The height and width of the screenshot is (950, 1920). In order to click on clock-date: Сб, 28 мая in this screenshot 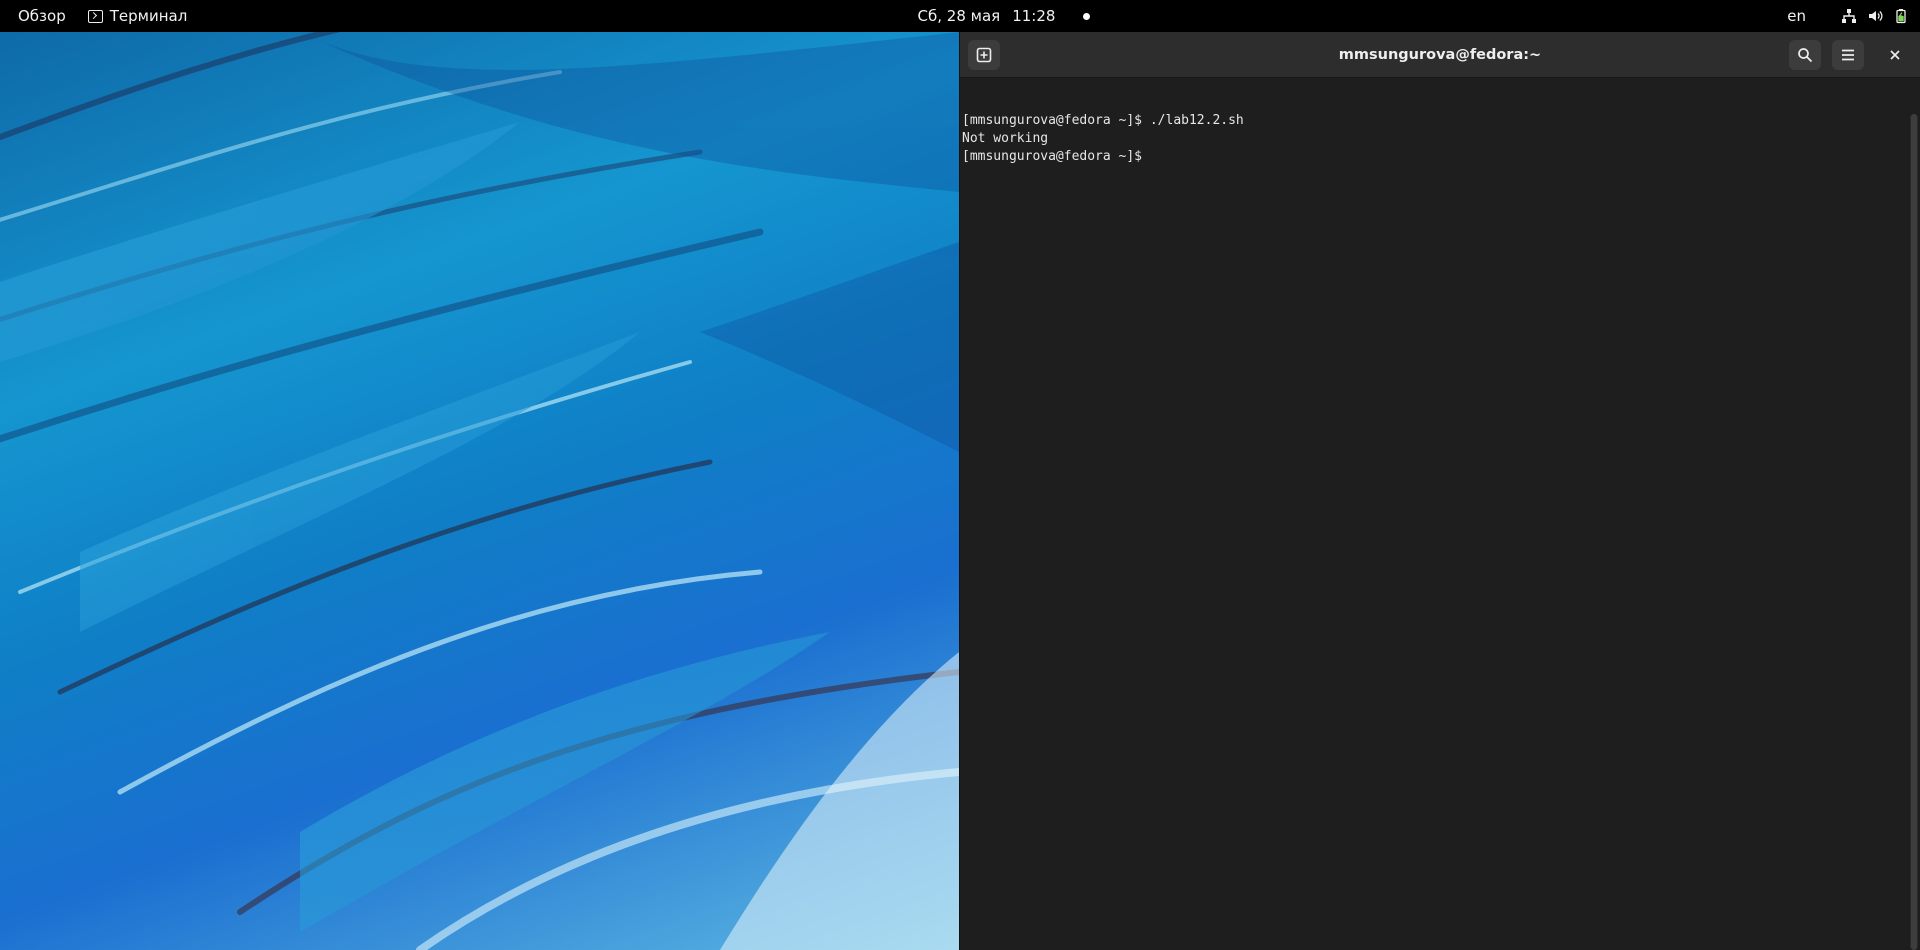, I will do `click(959, 16)`.